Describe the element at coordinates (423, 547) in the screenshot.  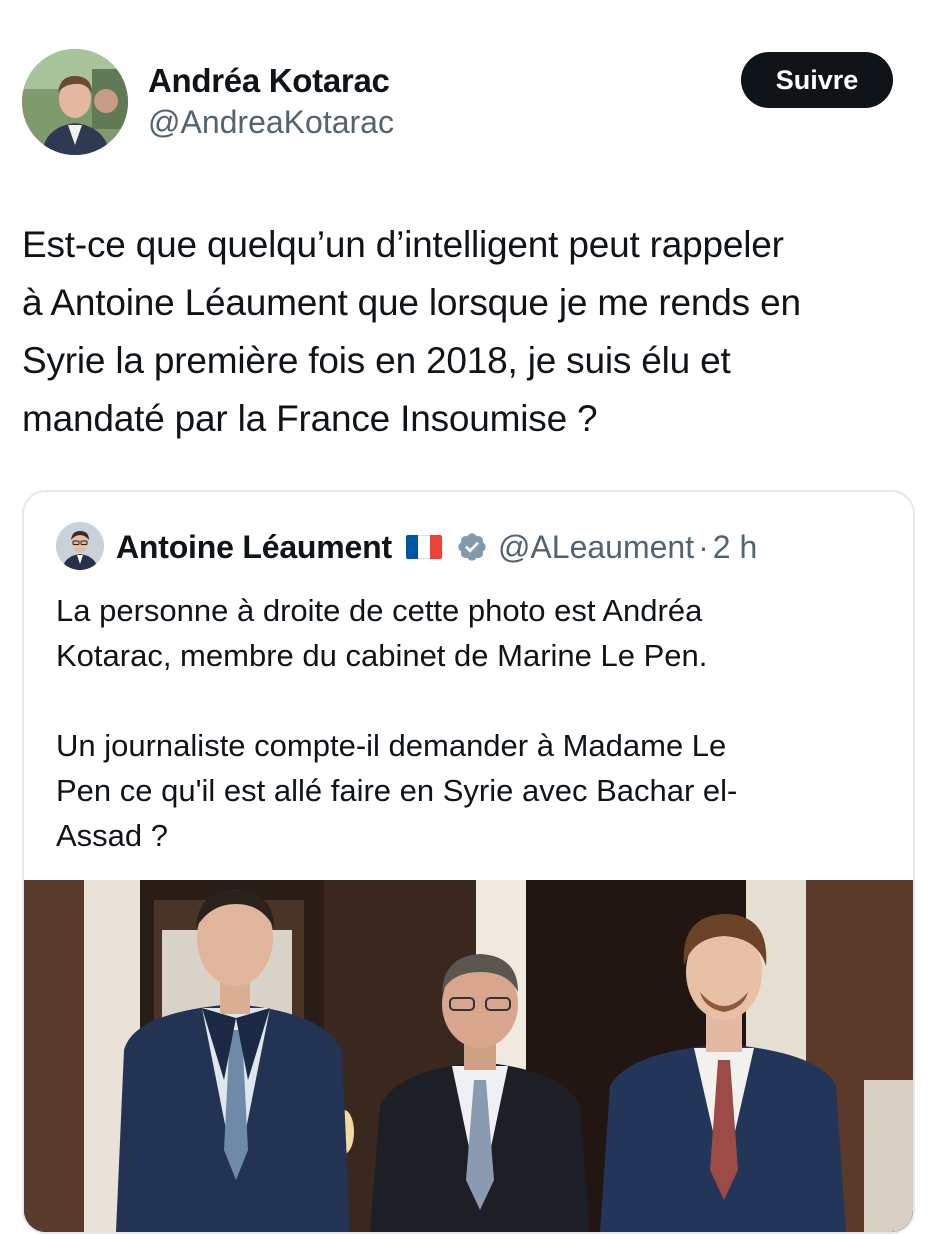
I see `france-flag-icon` at that location.